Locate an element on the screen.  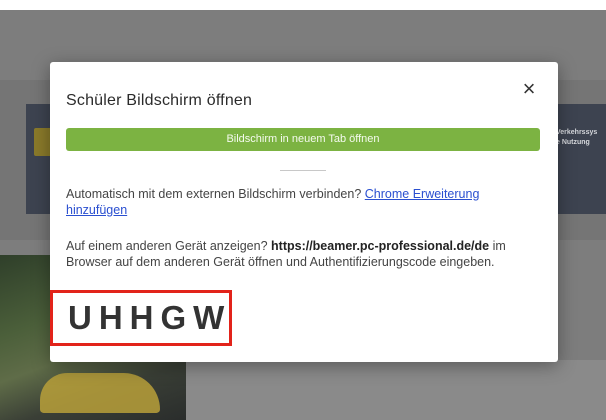
auth-code: UHHGW is located at coordinates (150, 317).